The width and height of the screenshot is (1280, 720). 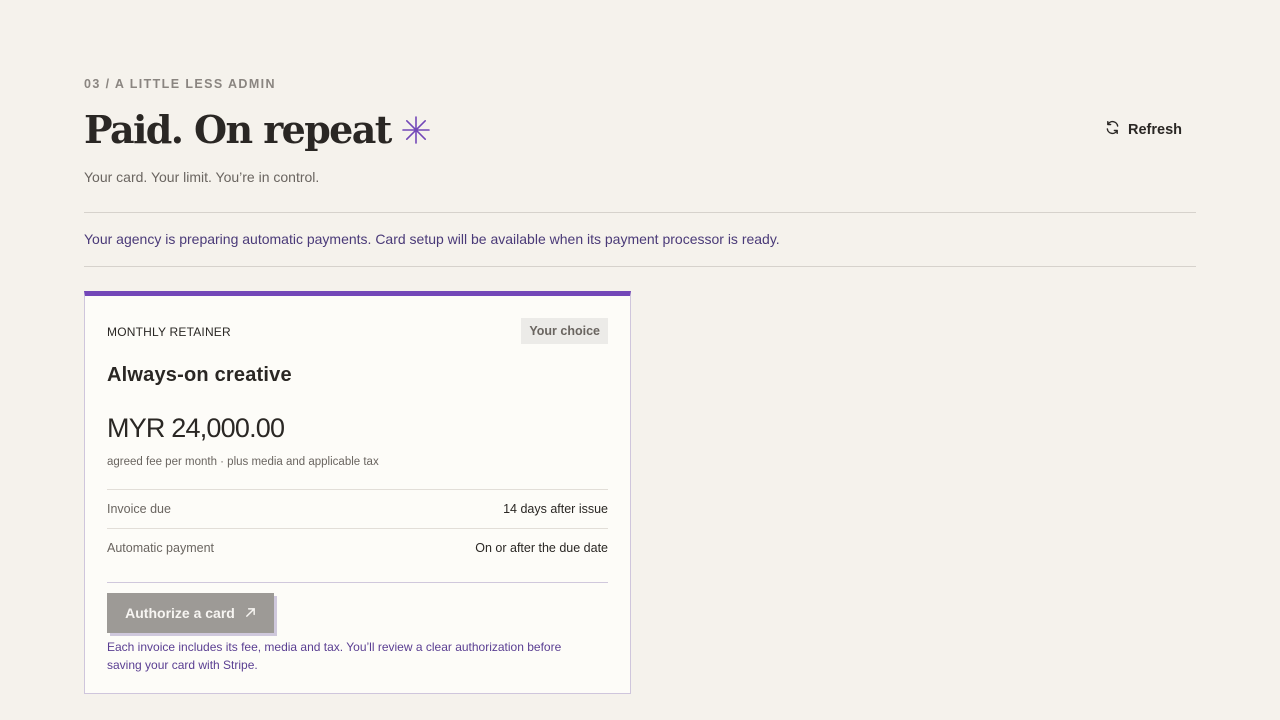 I want to click on plan-name: Always-on creative, so click(x=199, y=375).